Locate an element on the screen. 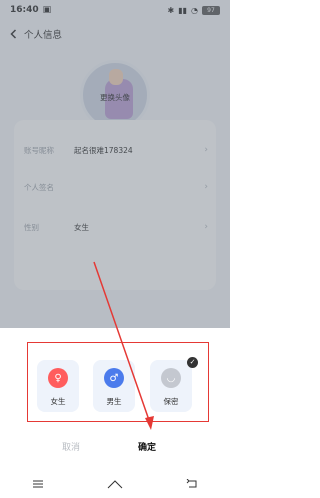 Image resolution: width=320 pixels, height=498 pixels. system-nav-bar is located at coordinates (115, 484).